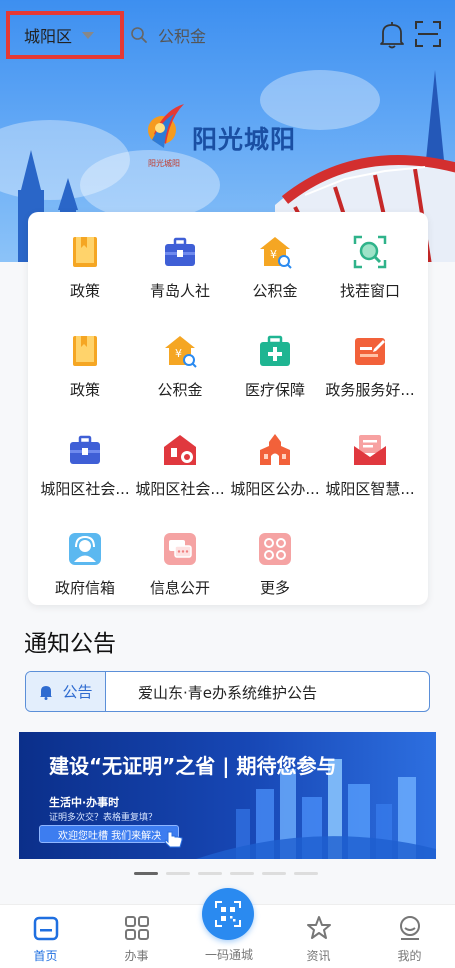  Describe the element at coordinates (180, 450) in the screenshot. I see `house-badge-icon` at that location.